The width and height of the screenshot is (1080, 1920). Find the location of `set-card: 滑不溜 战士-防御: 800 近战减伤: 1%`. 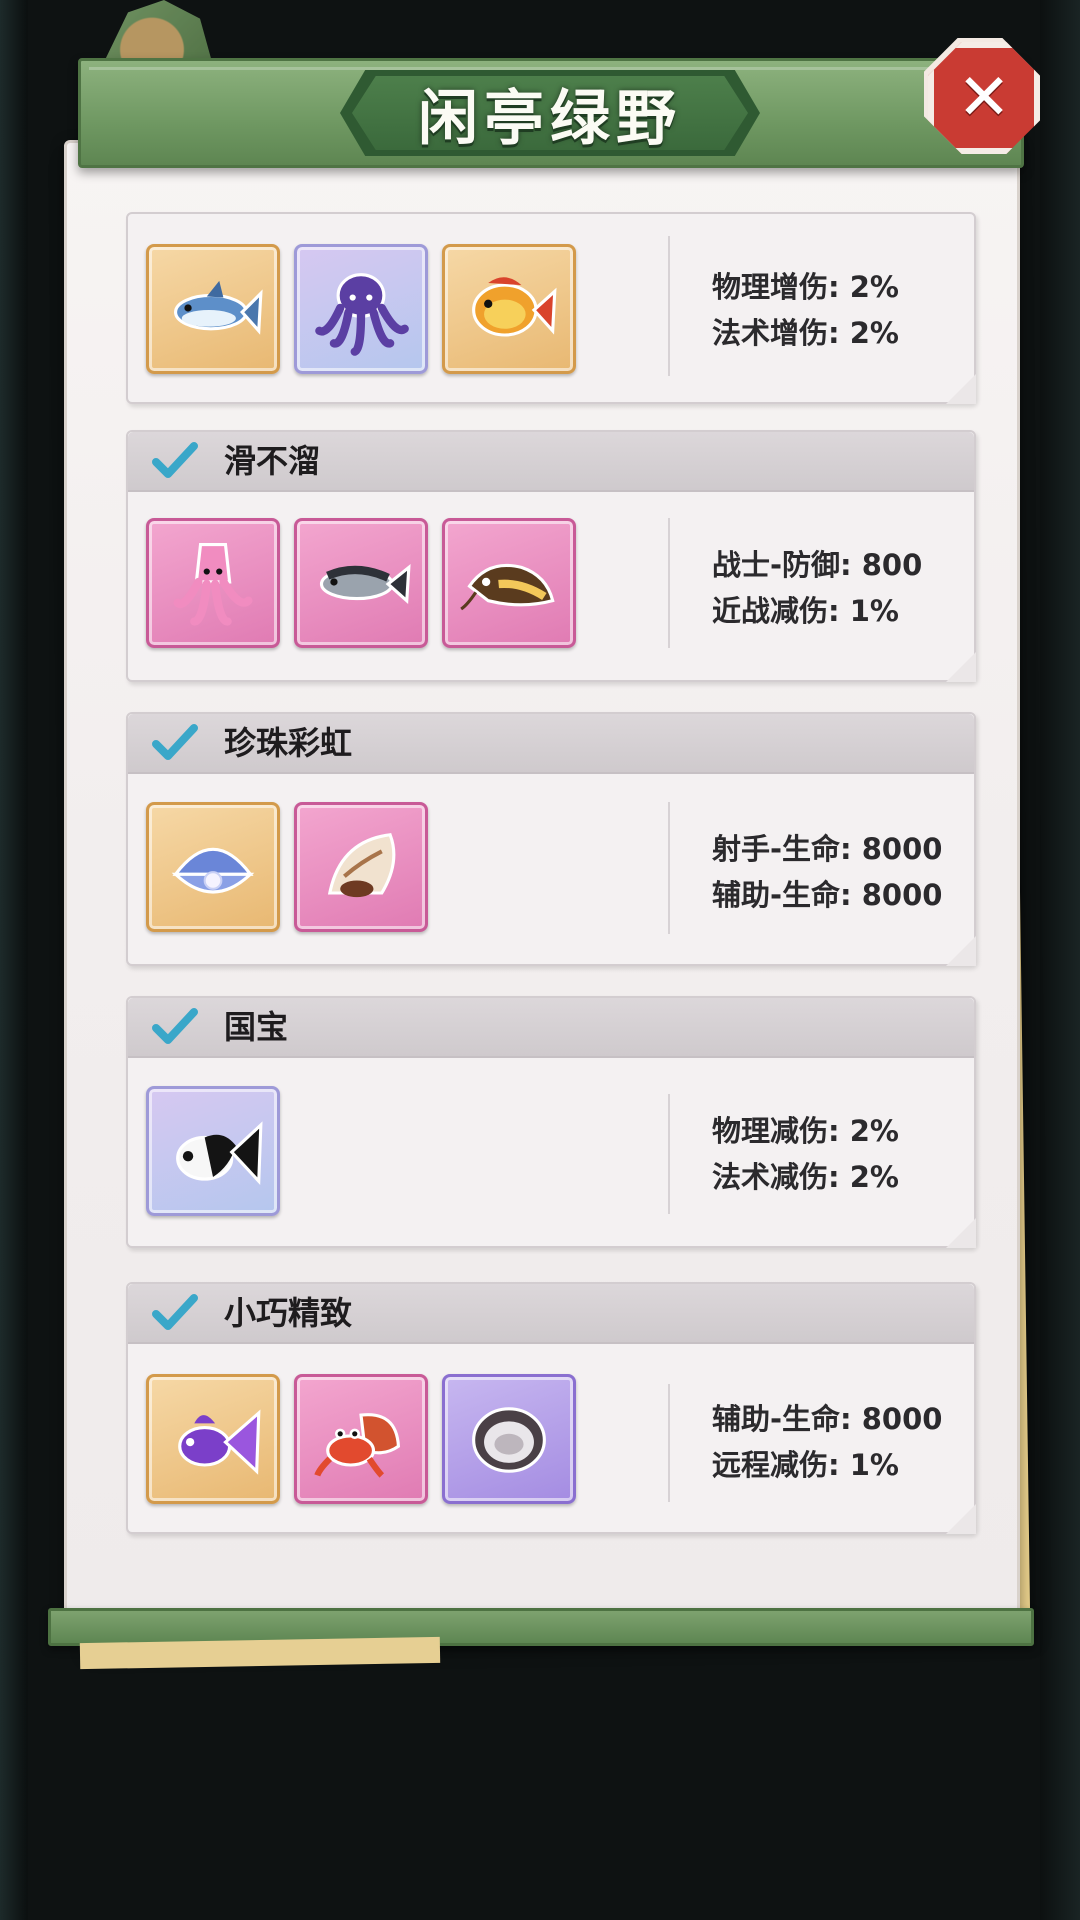

set-card: 滑不溜 战士-防御: 800 近战减伤: 1% is located at coordinates (551, 556).